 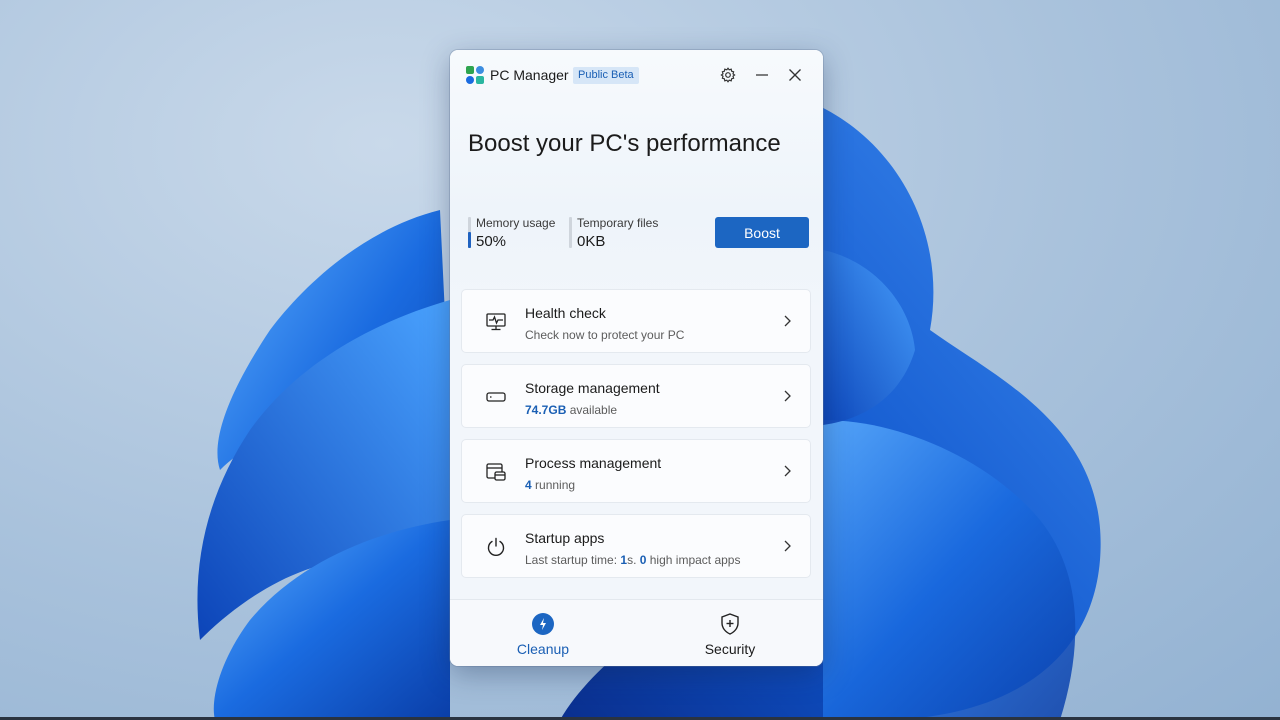 What do you see at coordinates (592, 388) in the screenshot?
I see `storage-management-title: Storage management` at bounding box center [592, 388].